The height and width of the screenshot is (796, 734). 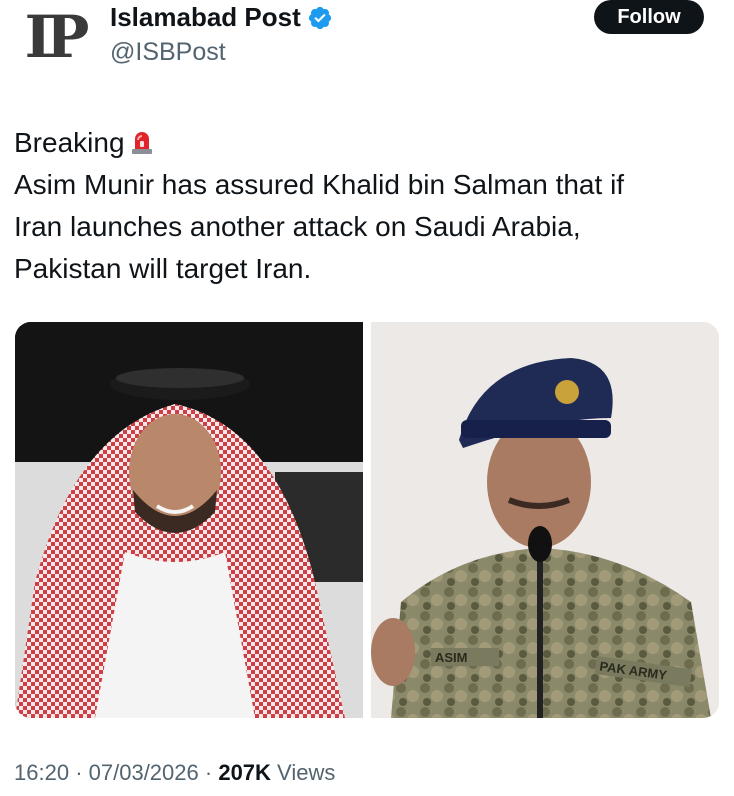 I want to click on tweet-date: 07/03/2026, so click(x=144, y=772).